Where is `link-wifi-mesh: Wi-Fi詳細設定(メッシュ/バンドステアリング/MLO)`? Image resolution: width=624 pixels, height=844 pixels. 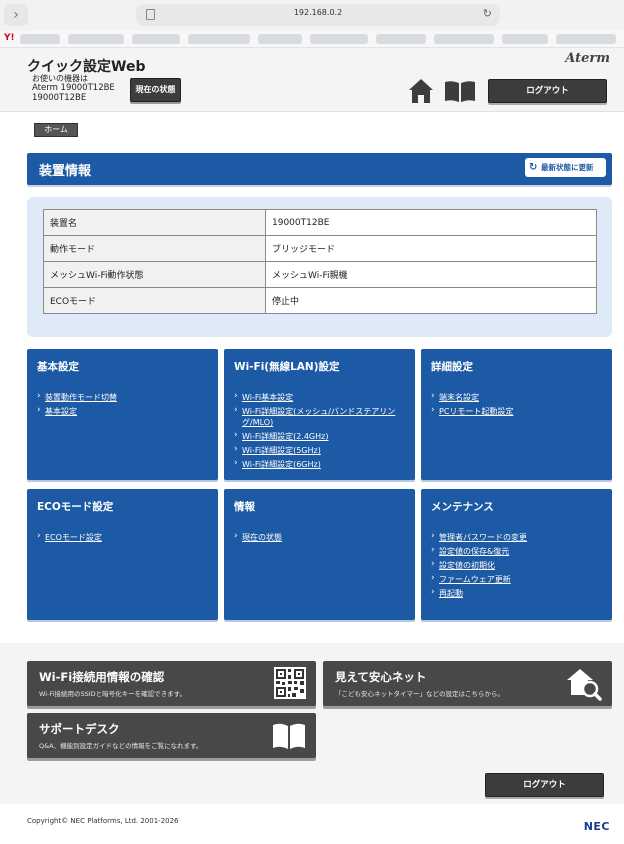
link-wifi-mesh: Wi-Fi詳細設定(メッシュ/バンドステアリング/MLO) is located at coordinates (318, 417).